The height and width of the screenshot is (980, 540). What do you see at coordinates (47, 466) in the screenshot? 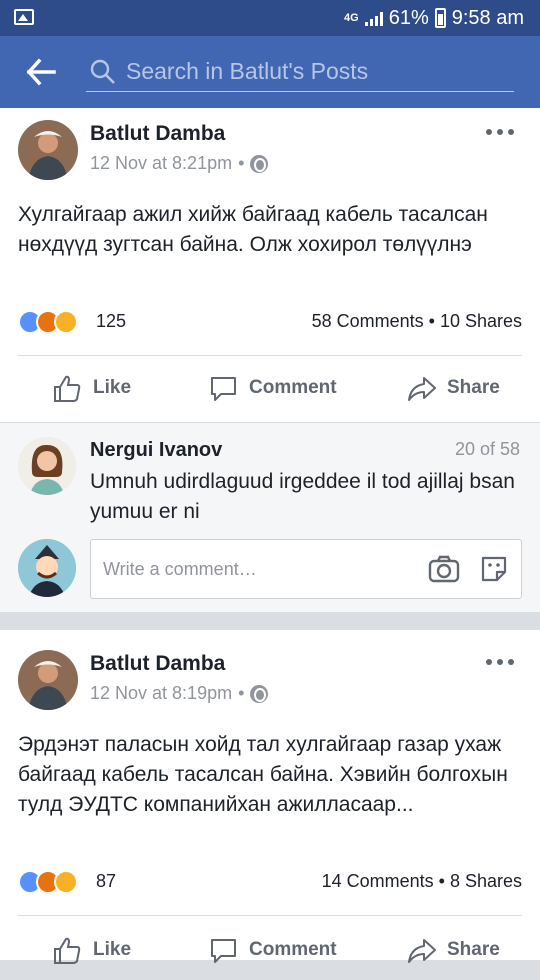
I see `commenter-avatar` at bounding box center [47, 466].